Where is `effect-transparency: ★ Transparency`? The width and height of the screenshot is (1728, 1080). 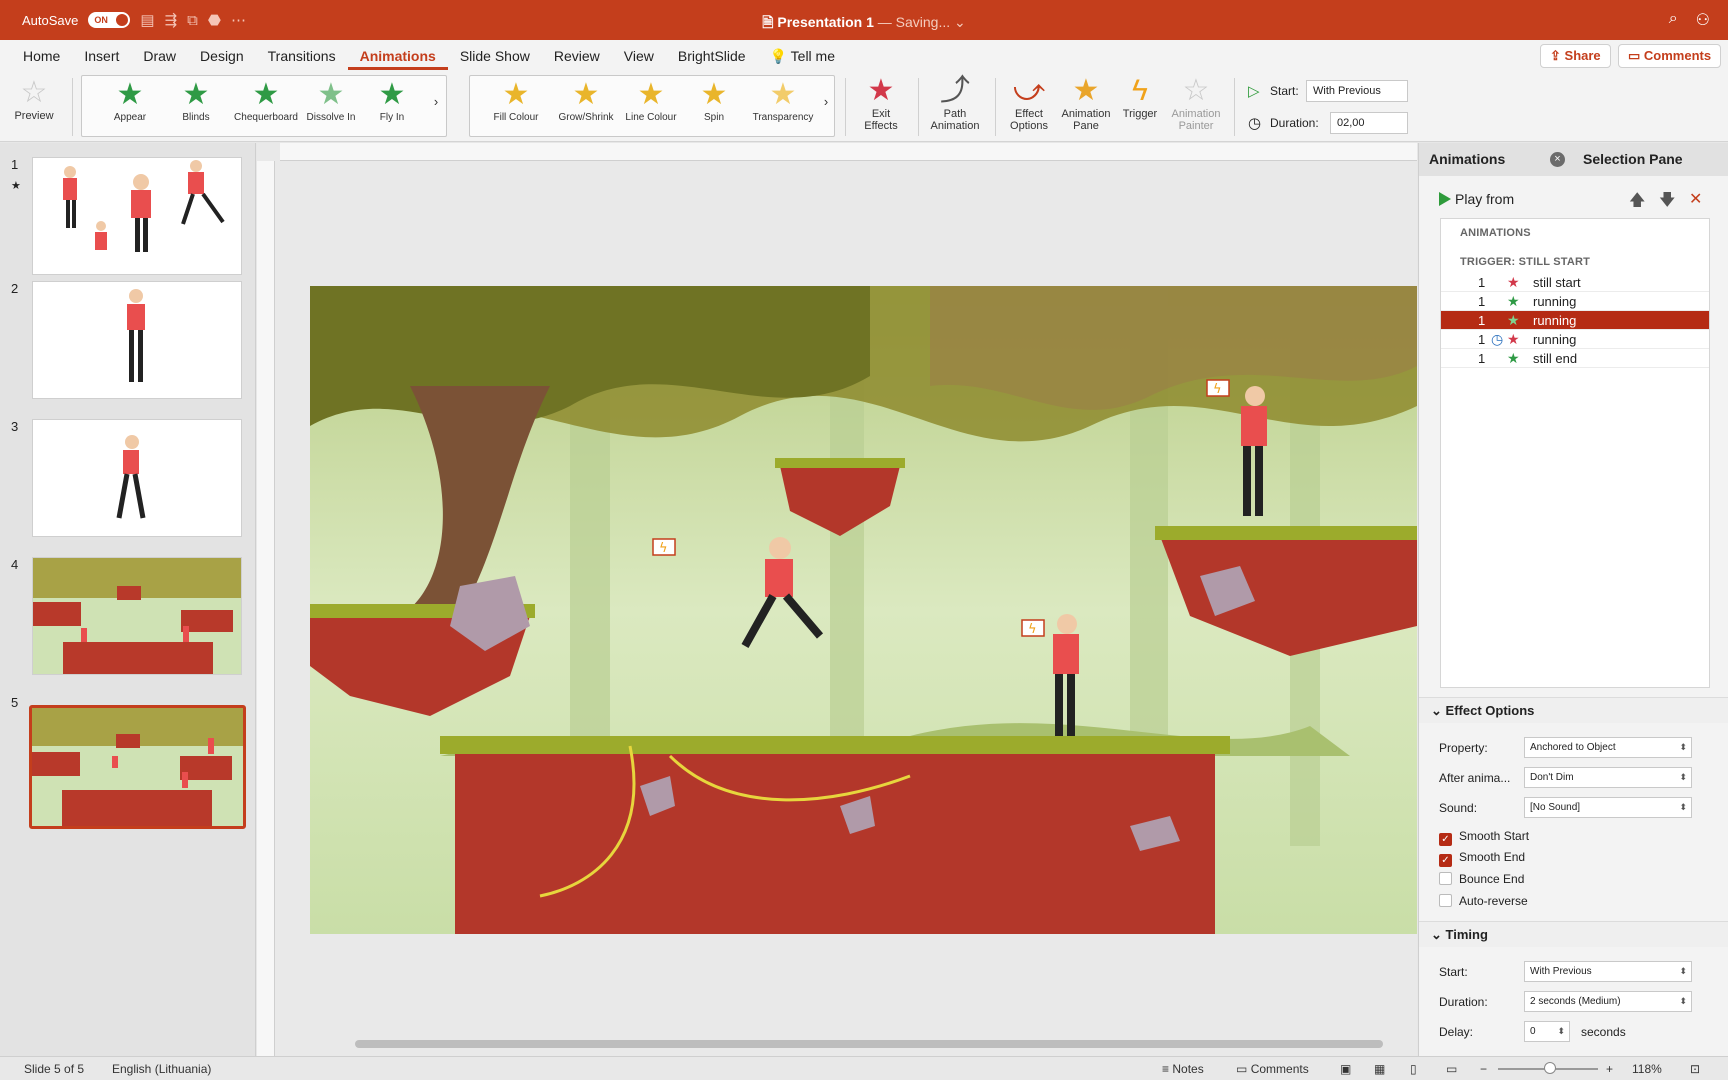
effect-transparency: ★ Transparency is located at coordinates (783, 100).